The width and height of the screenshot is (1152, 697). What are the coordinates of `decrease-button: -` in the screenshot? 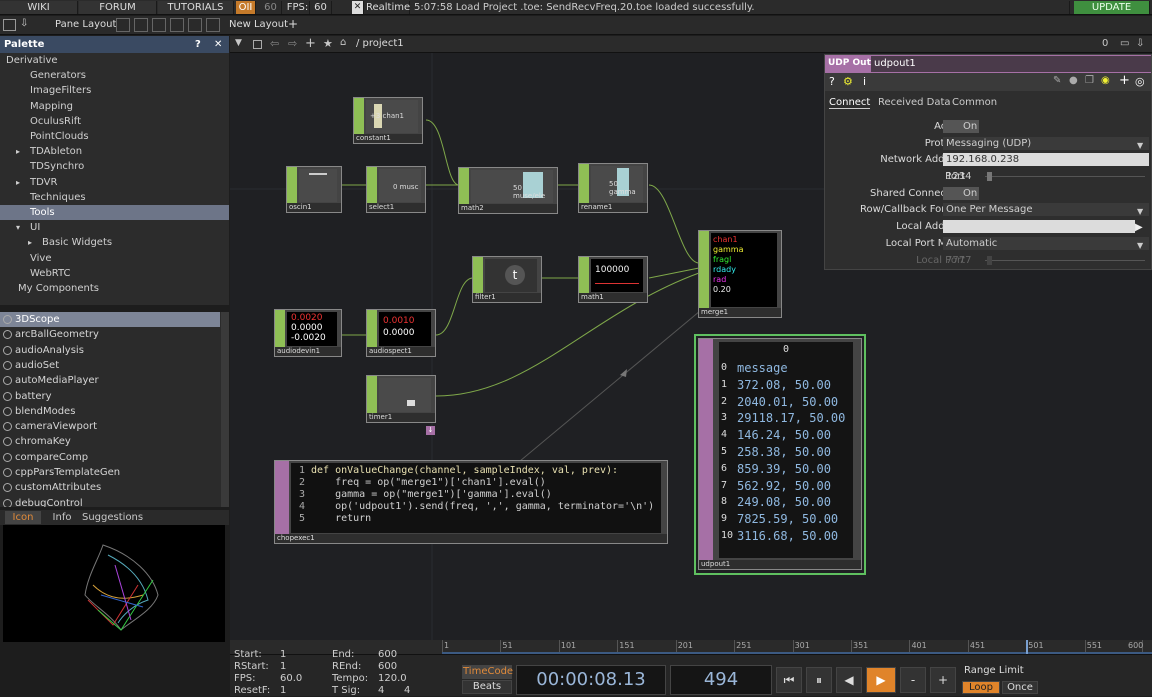 It's located at (913, 680).